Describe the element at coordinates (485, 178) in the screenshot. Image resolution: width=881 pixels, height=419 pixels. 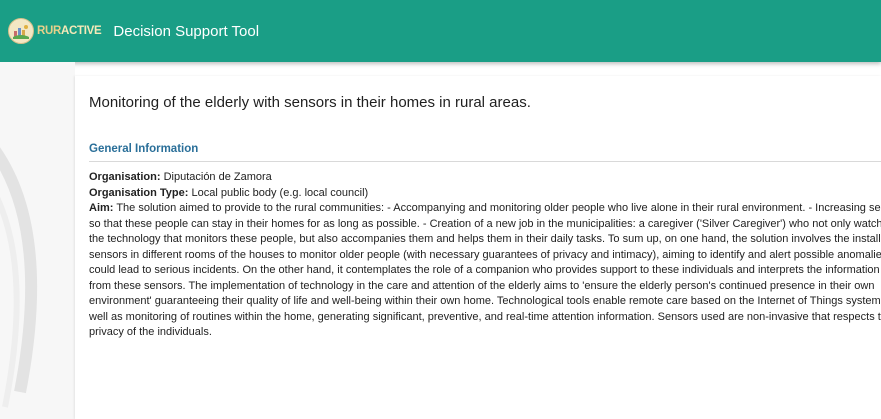
I see `organisation-row: Organisation: Diputación de Zamora` at that location.